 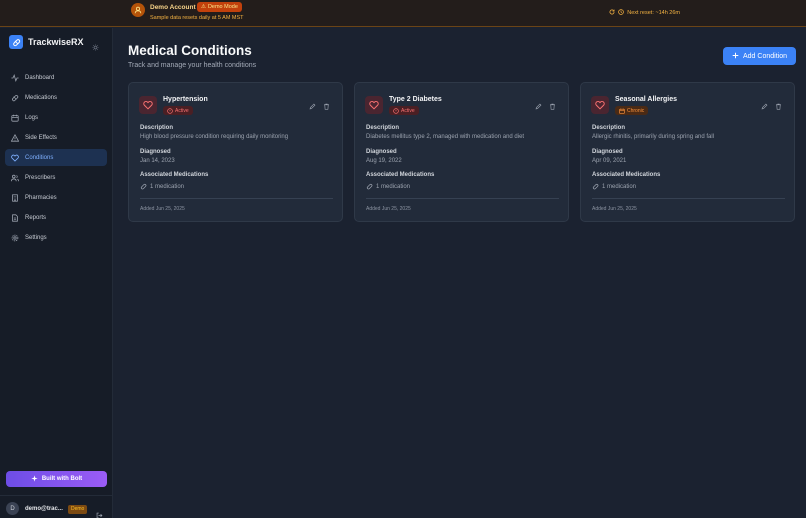 I want to click on sidebar-item-reports: Reports, so click(x=56, y=217).